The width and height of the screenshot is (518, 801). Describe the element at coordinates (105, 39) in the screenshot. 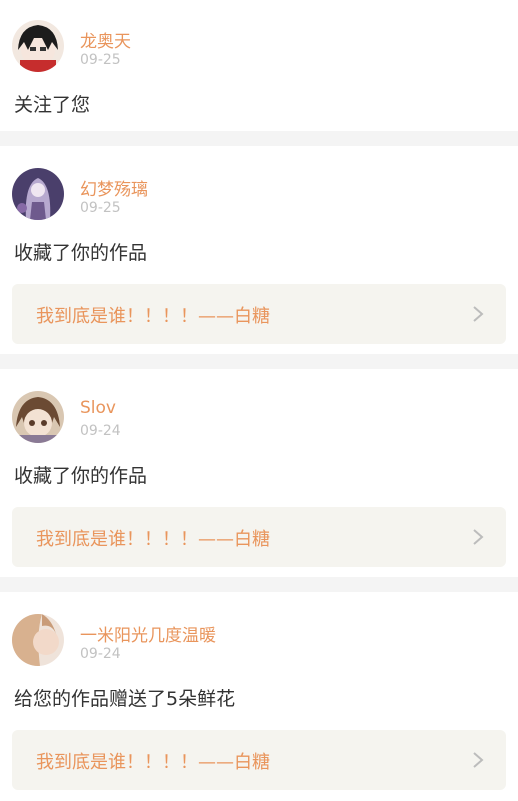

I see `username: 龙奥天` at that location.